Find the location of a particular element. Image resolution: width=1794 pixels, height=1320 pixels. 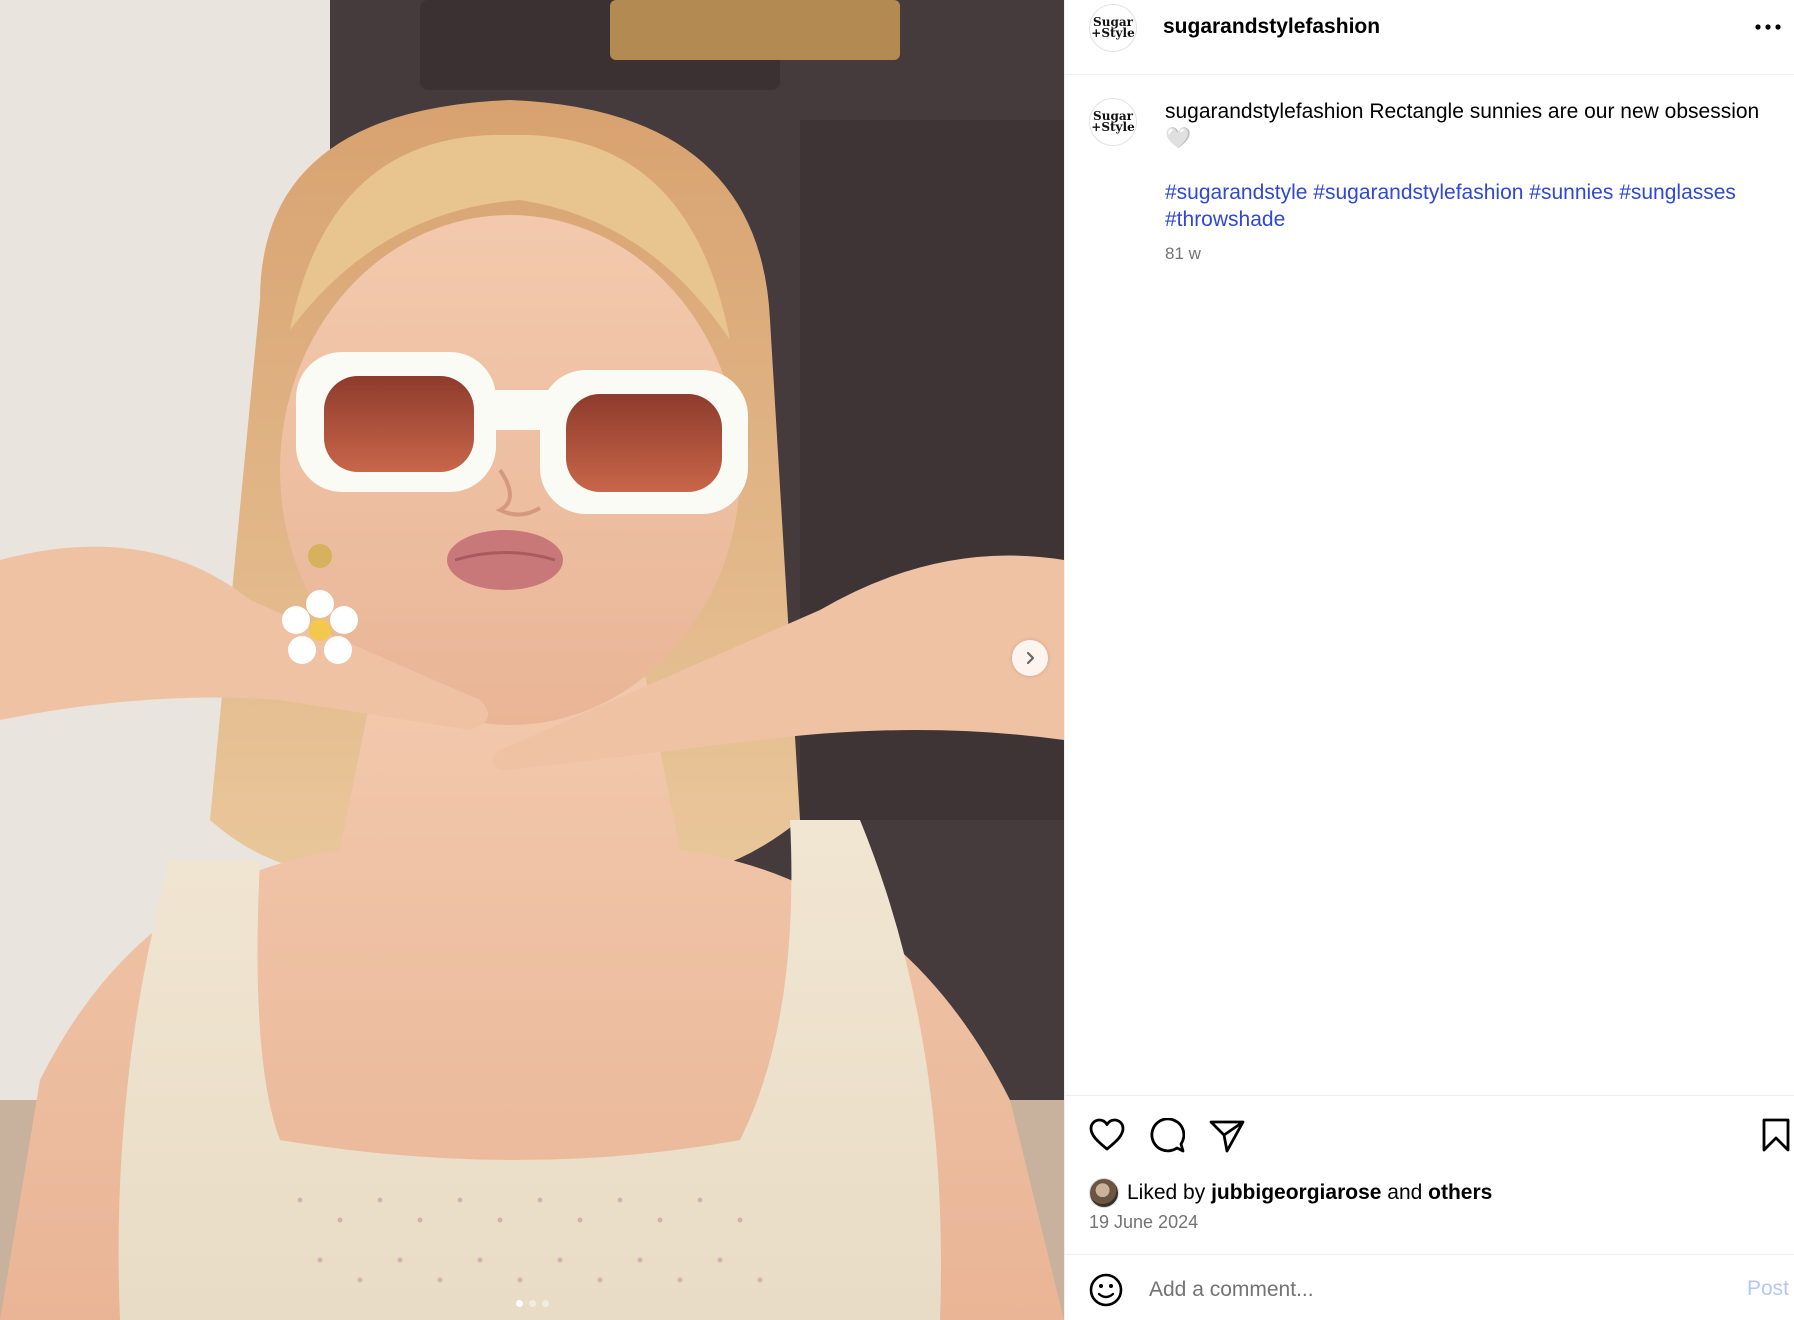

post-date: 19 June 2024 is located at coordinates (1143, 1222).